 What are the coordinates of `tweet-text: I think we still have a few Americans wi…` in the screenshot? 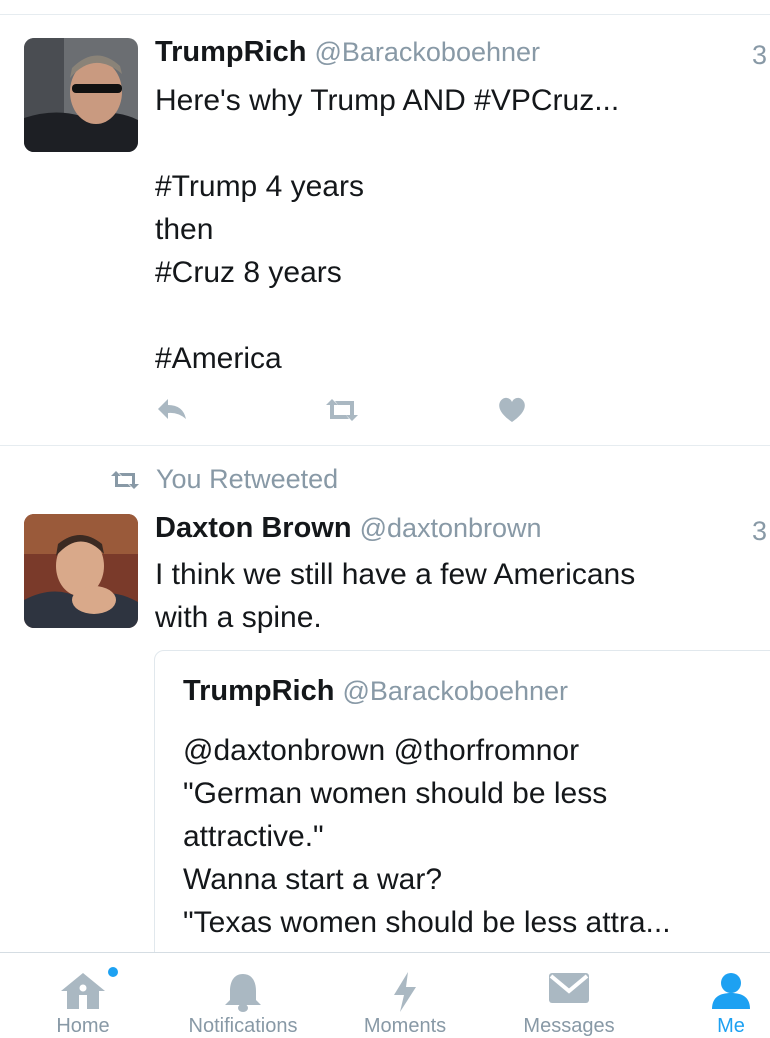 It's located at (395, 596).